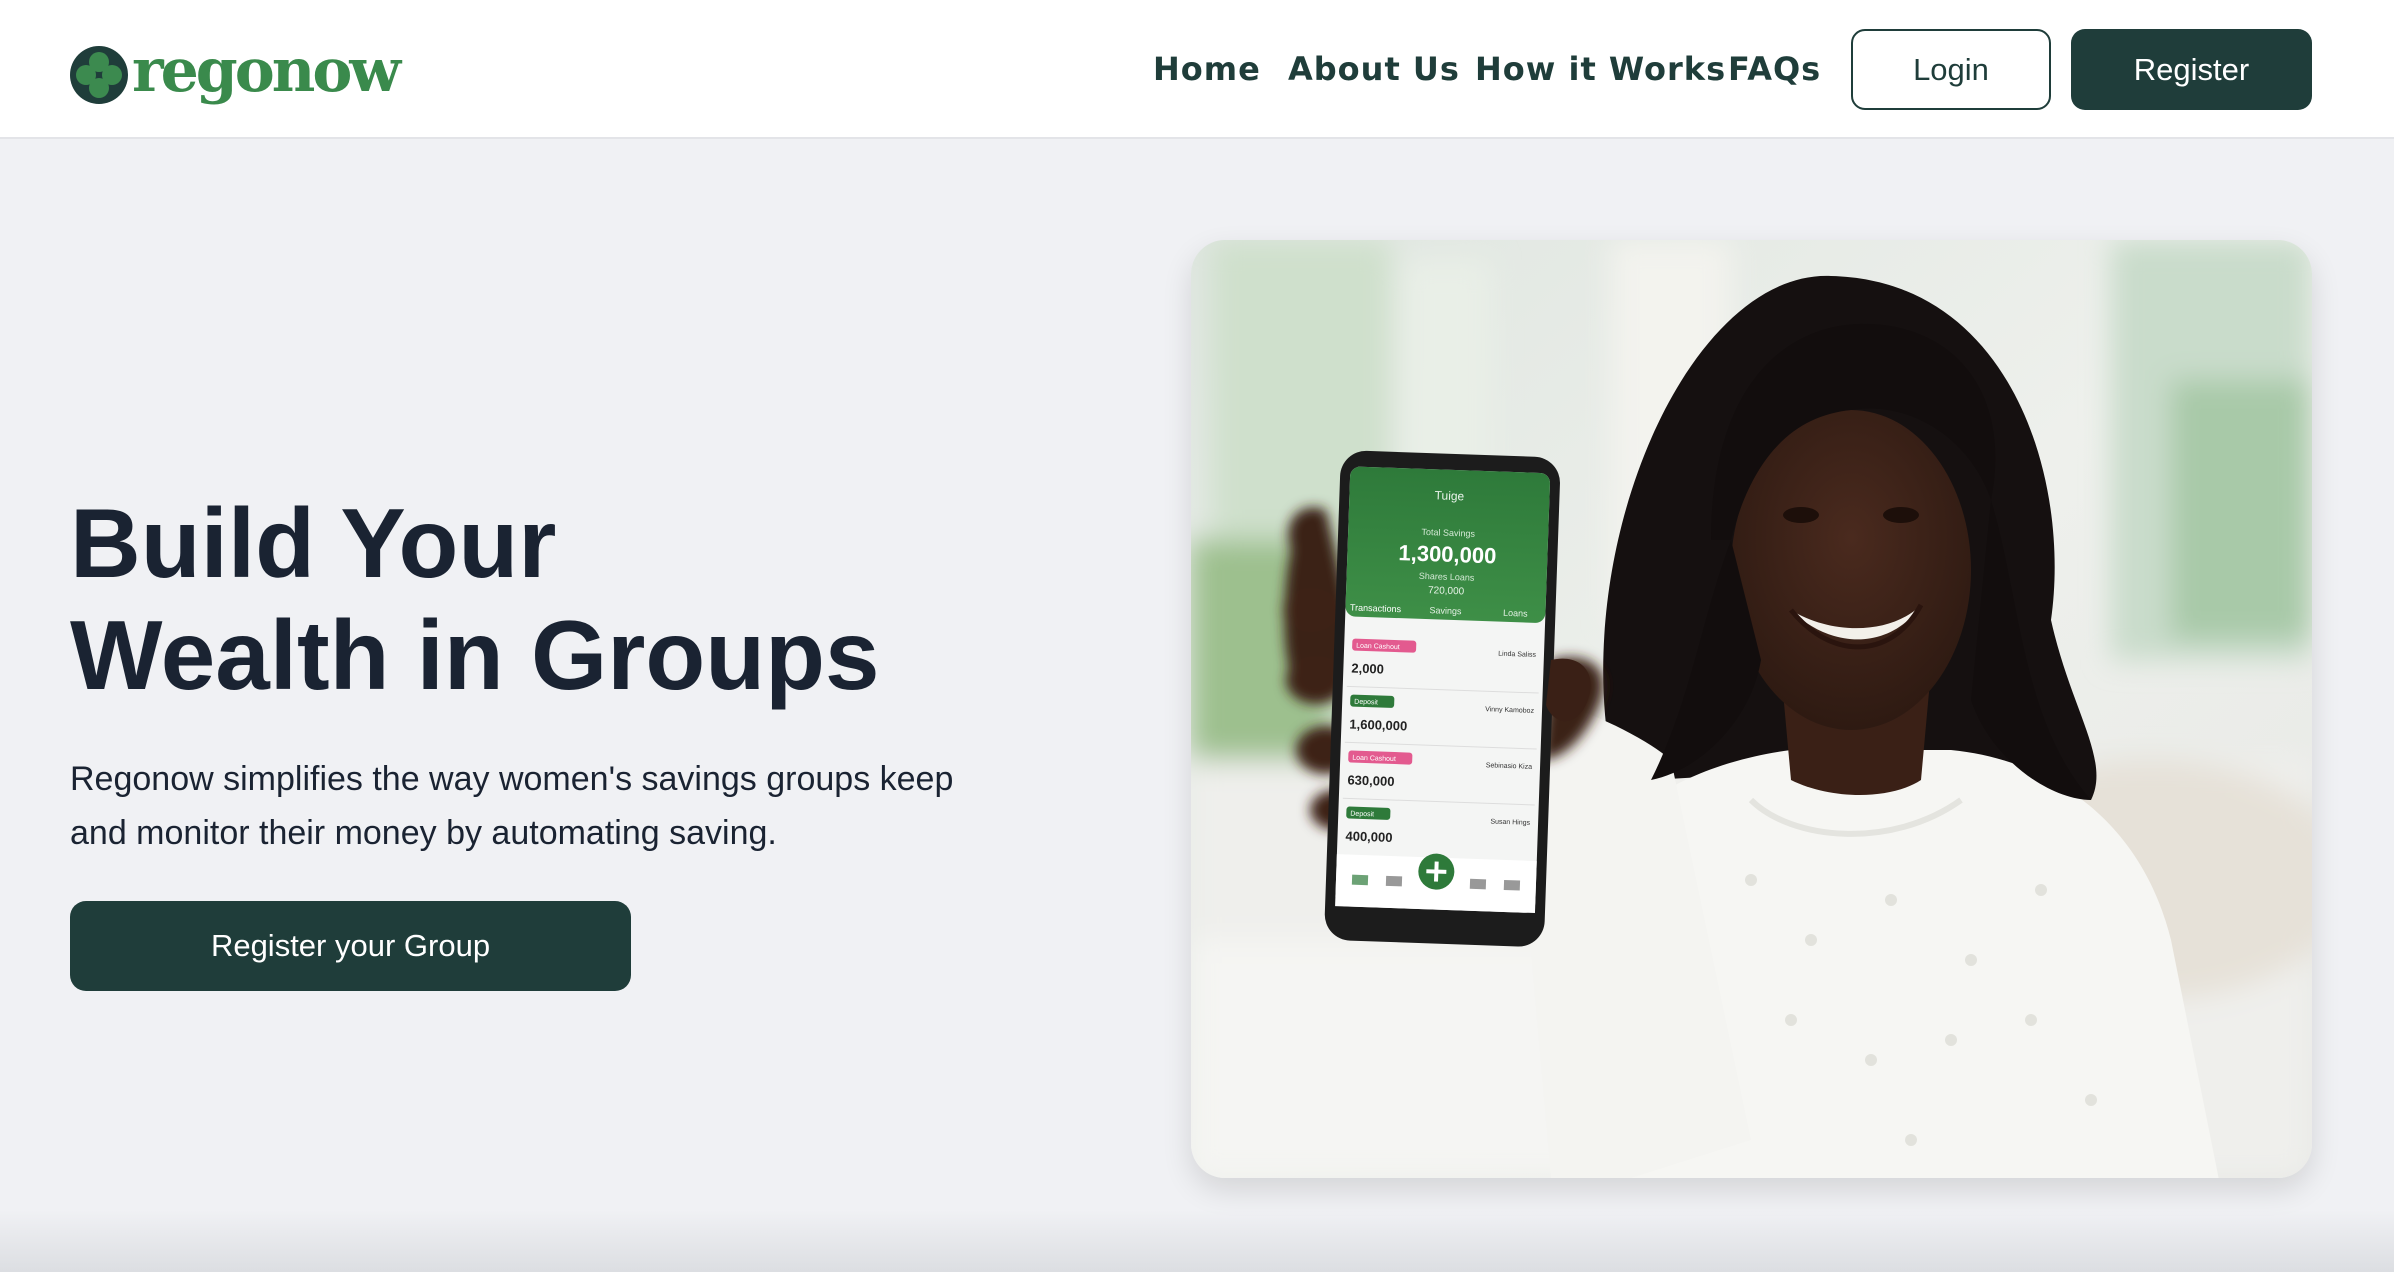 The image size is (2394, 1272). Describe the element at coordinates (1517, 655) in the screenshot. I see `phone-row1-name: Linda Saliss` at that location.